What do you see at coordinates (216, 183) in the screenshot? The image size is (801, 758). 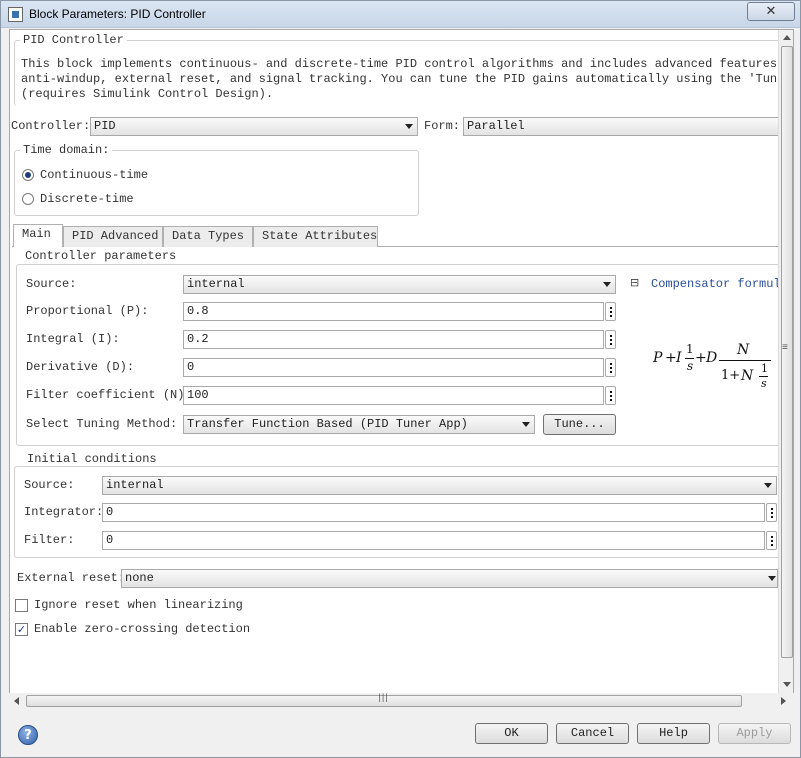 I see `time-domain-group` at bounding box center [216, 183].